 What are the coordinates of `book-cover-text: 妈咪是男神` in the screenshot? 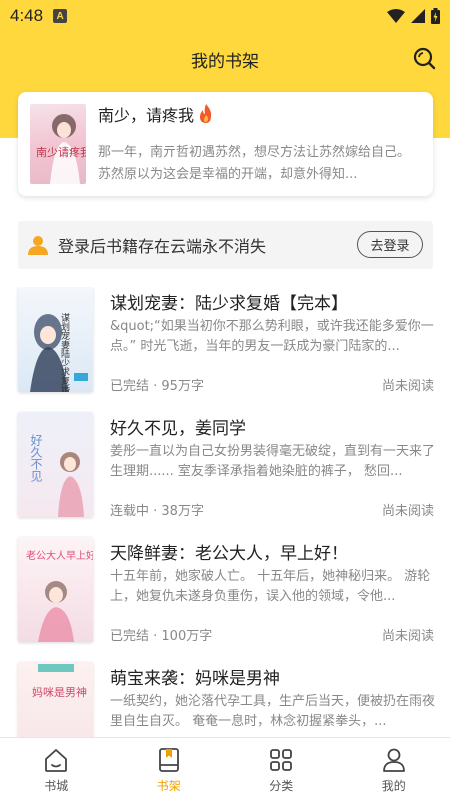 It's located at (59, 692).